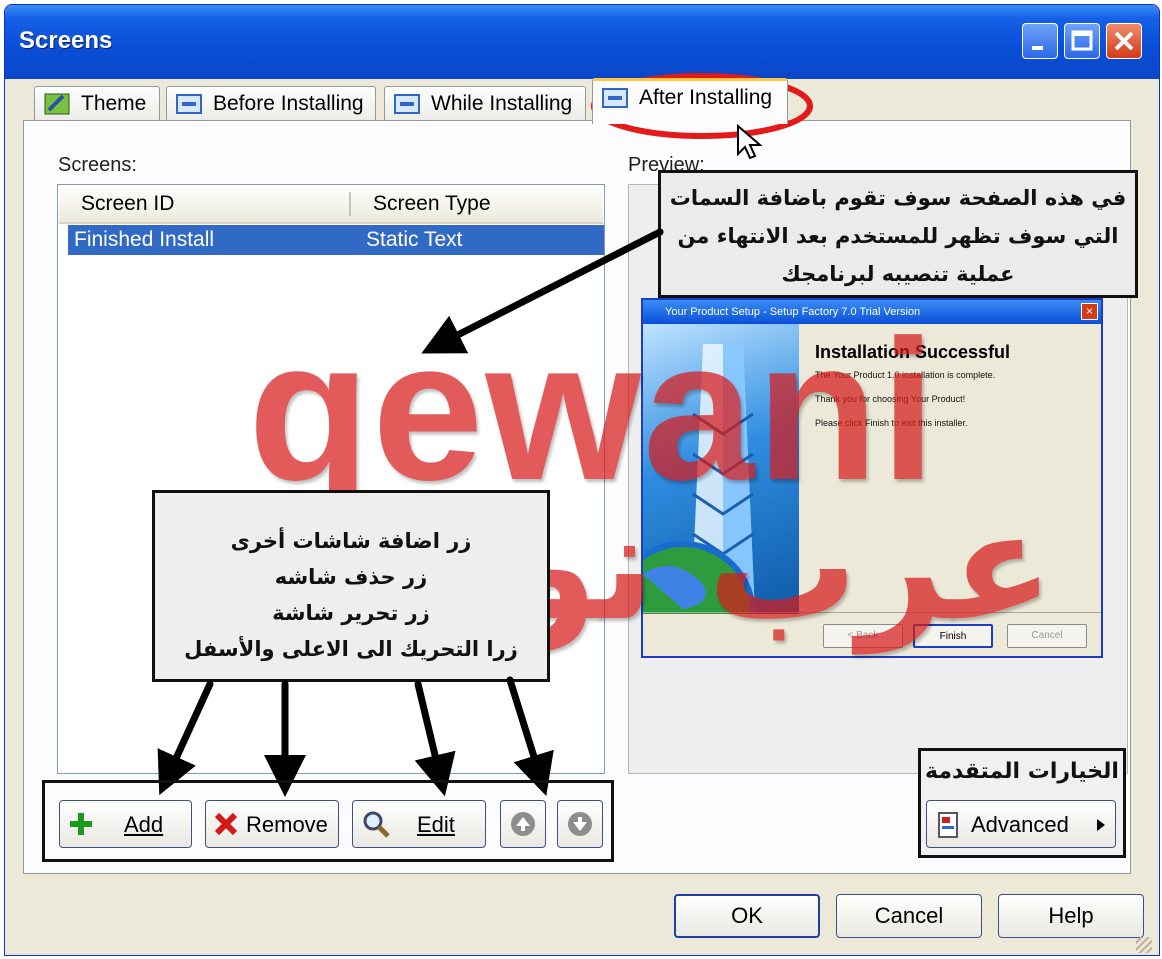  I want to click on tab-theme: Theme, so click(97, 104).